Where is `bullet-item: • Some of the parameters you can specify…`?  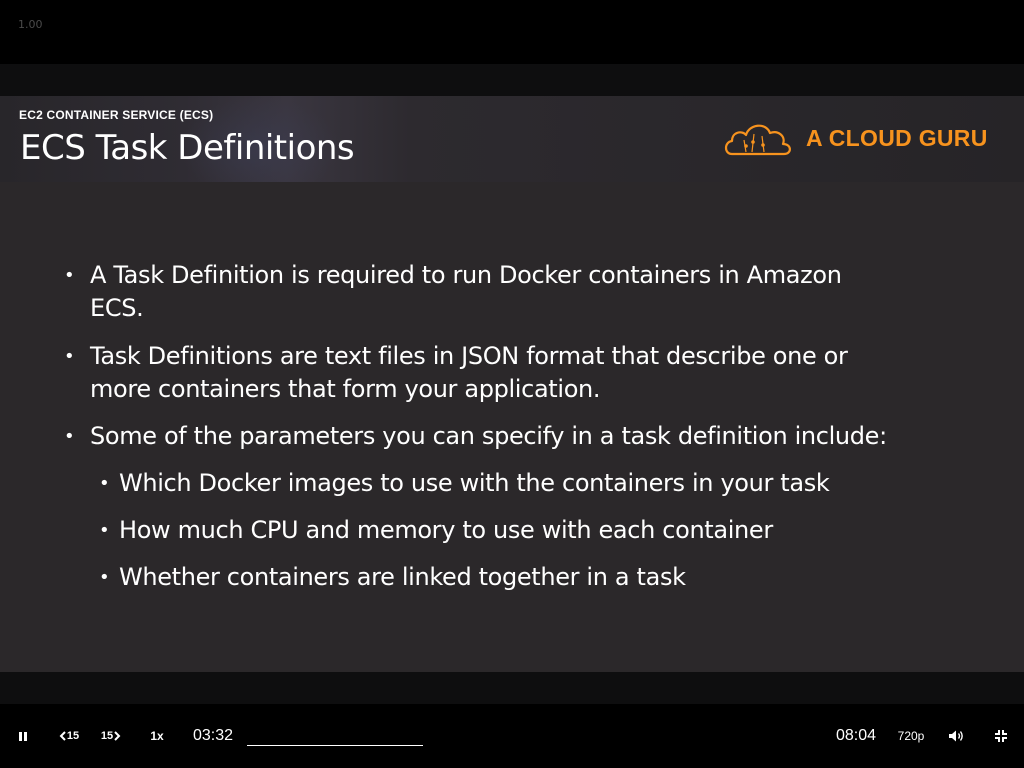 bullet-item: • Some of the parameters you can specify… is located at coordinates (475, 436).